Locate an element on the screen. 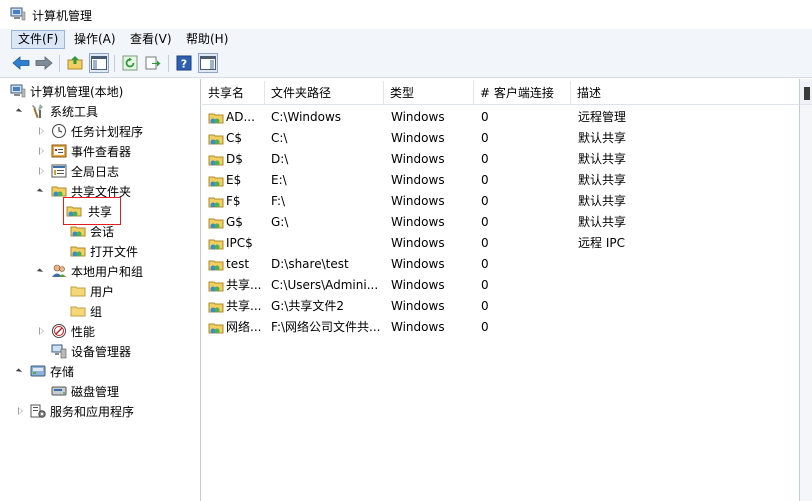  tree-label: 组 is located at coordinates (96, 311).